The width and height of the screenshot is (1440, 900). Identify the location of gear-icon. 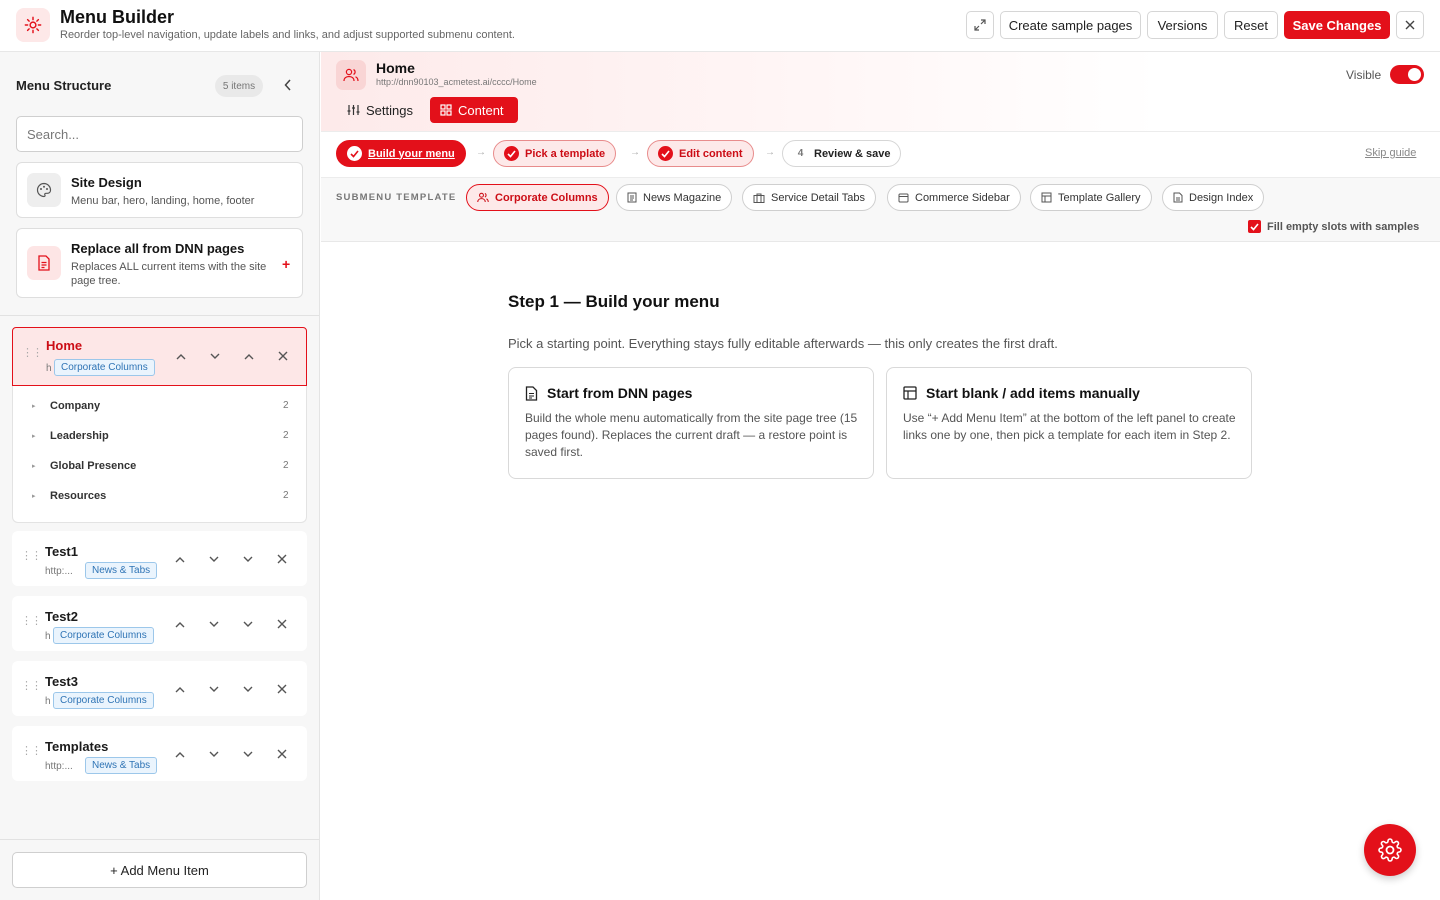
(1390, 850).